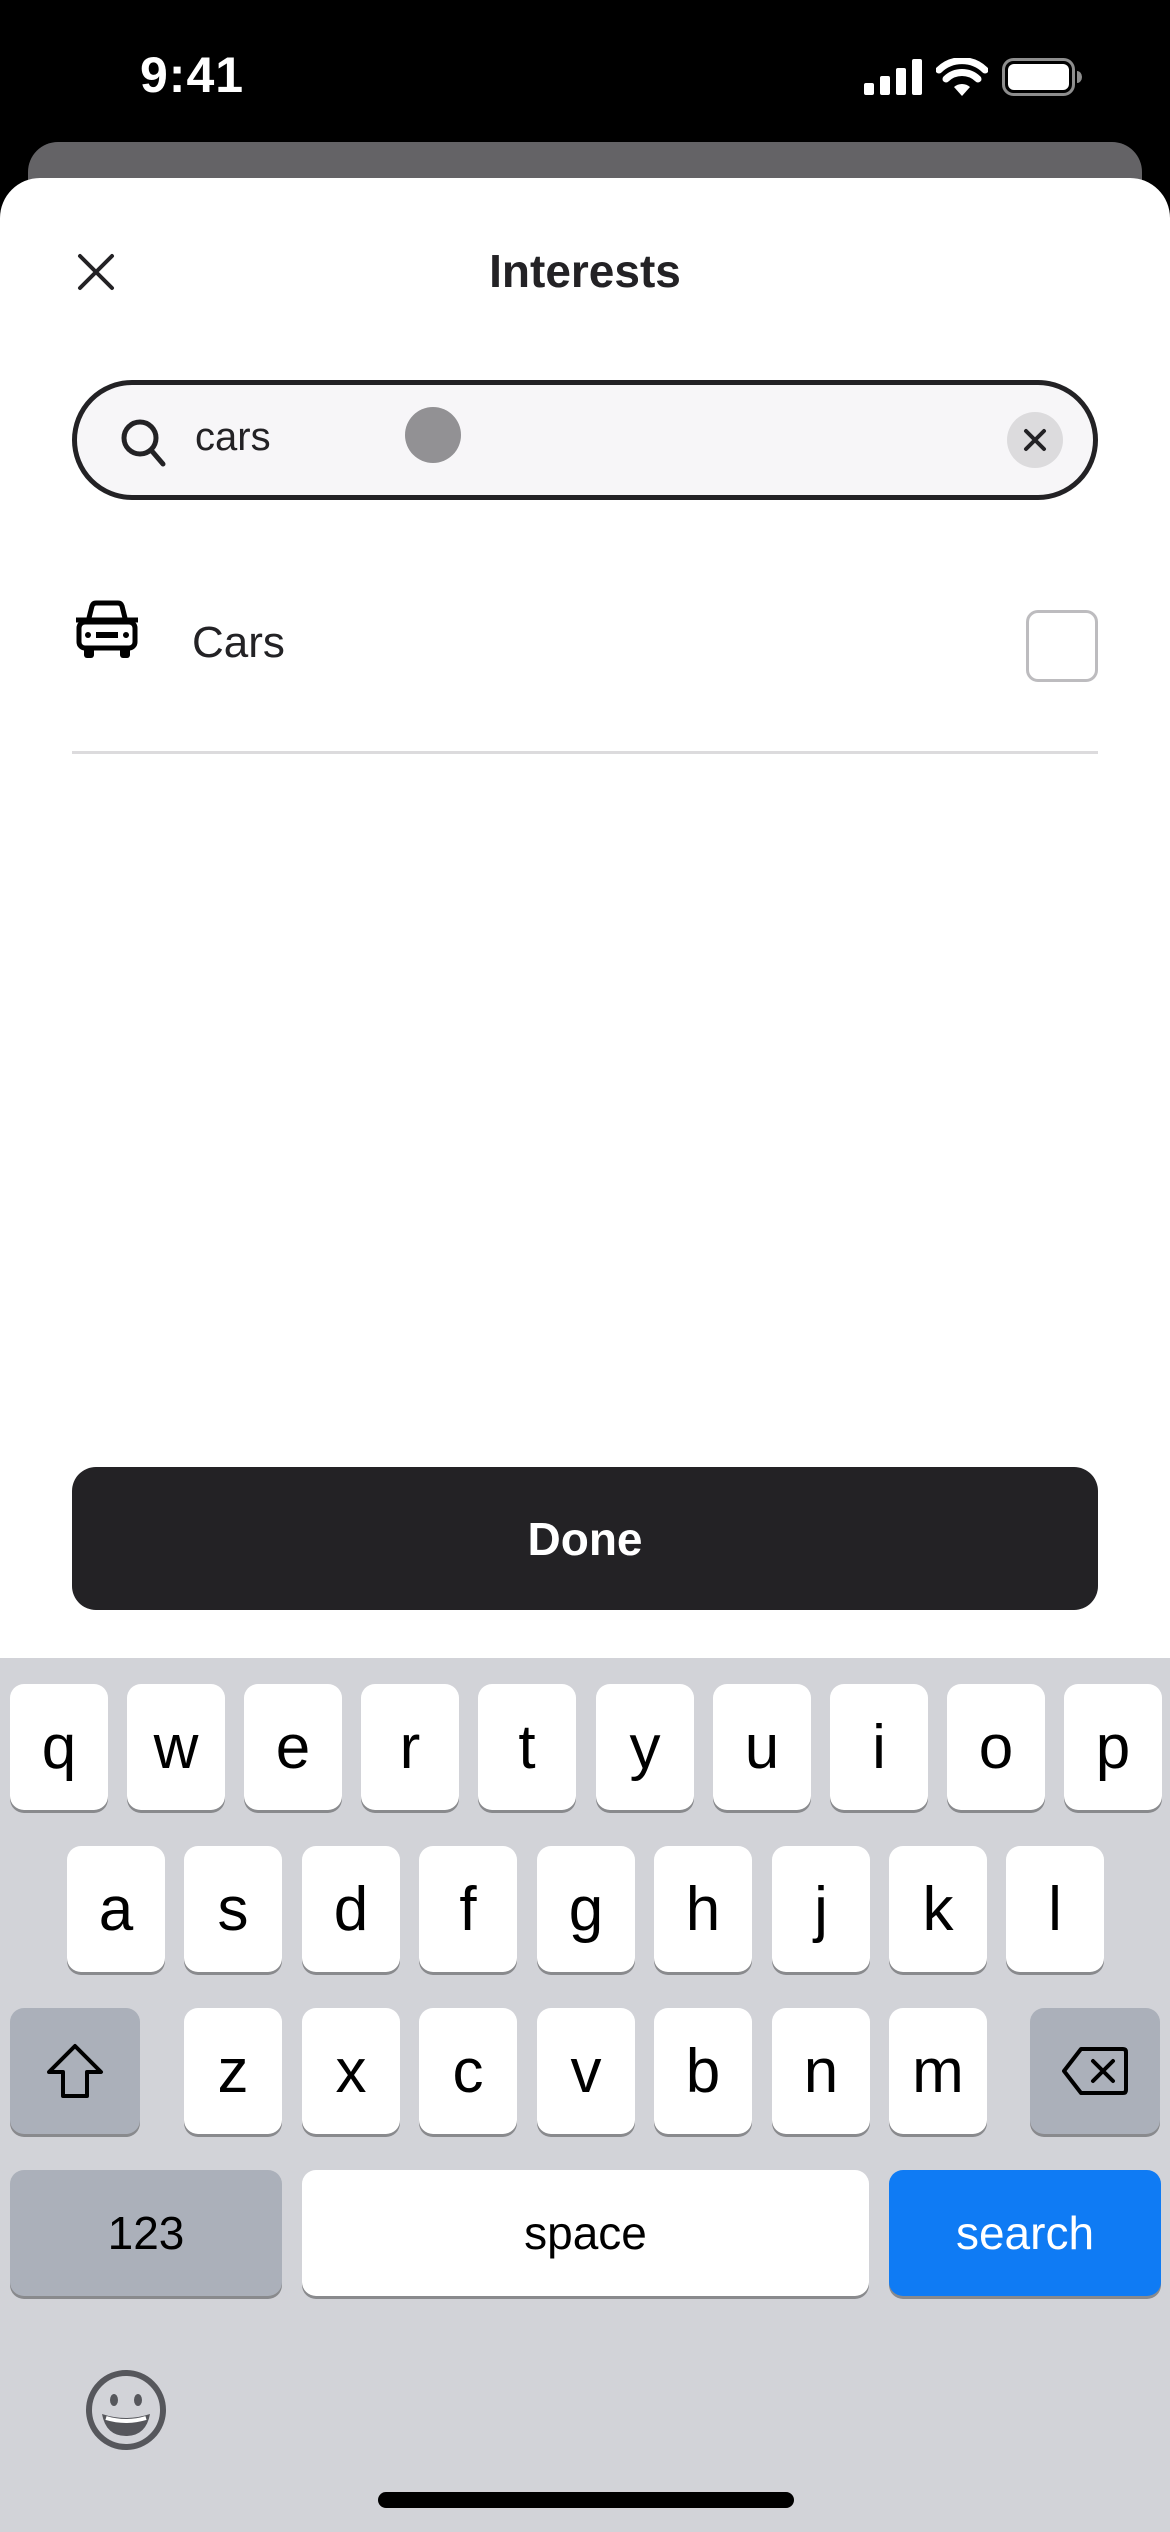 This screenshot has width=1170, height=2532. What do you see at coordinates (585, 440) in the screenshot?
I see `search-input: cars` at bounding box center [585, 440].